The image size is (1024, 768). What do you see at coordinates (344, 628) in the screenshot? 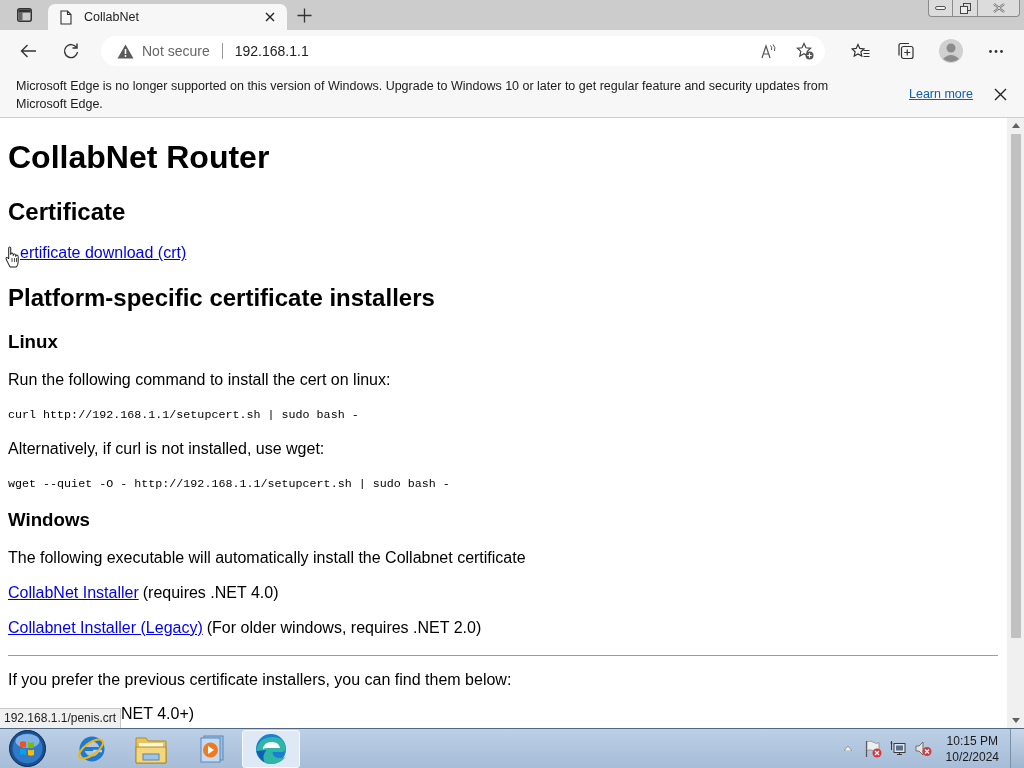
I see `note-text: (For older windows, requires .NET 2.0)` at bounding box center [344, 628].